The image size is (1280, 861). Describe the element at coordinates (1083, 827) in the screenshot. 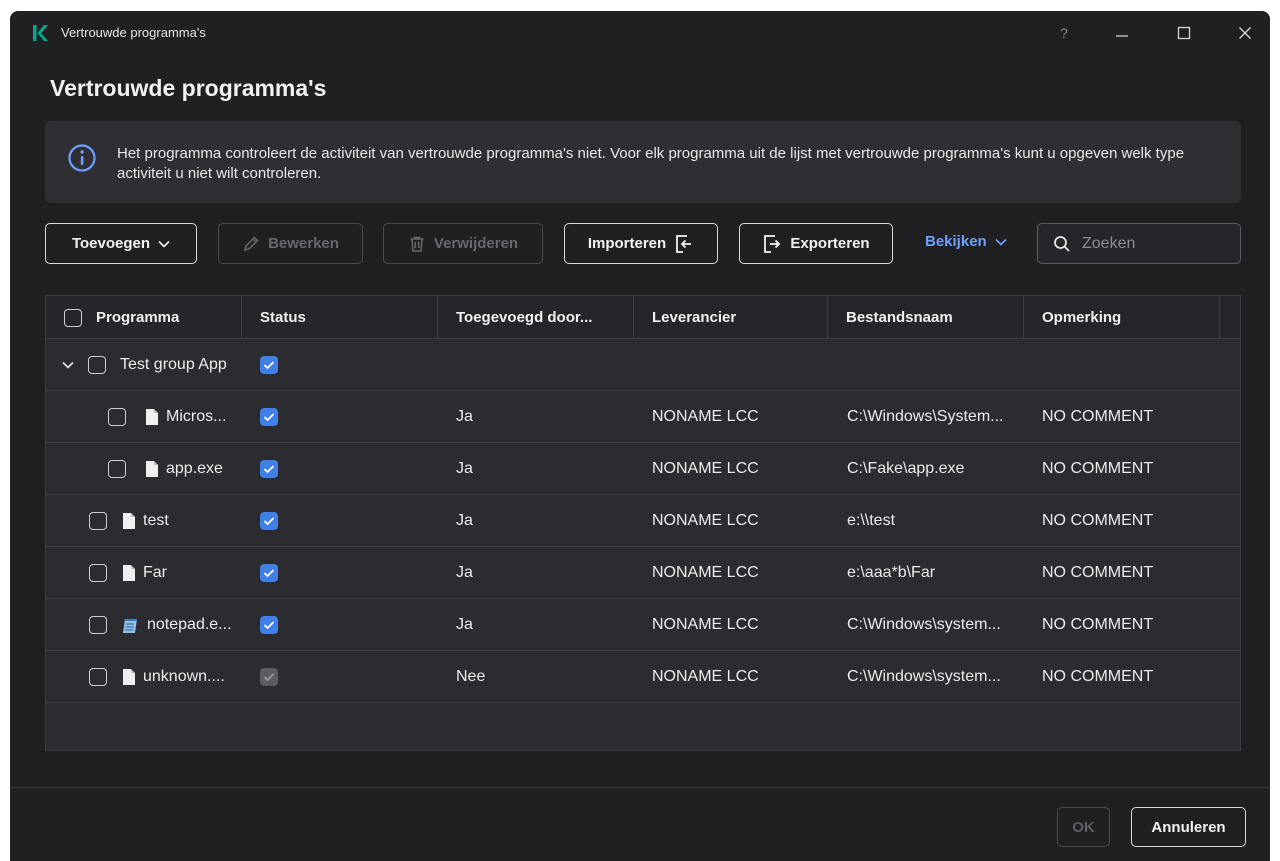

I see `ok-button: OK` at that location.